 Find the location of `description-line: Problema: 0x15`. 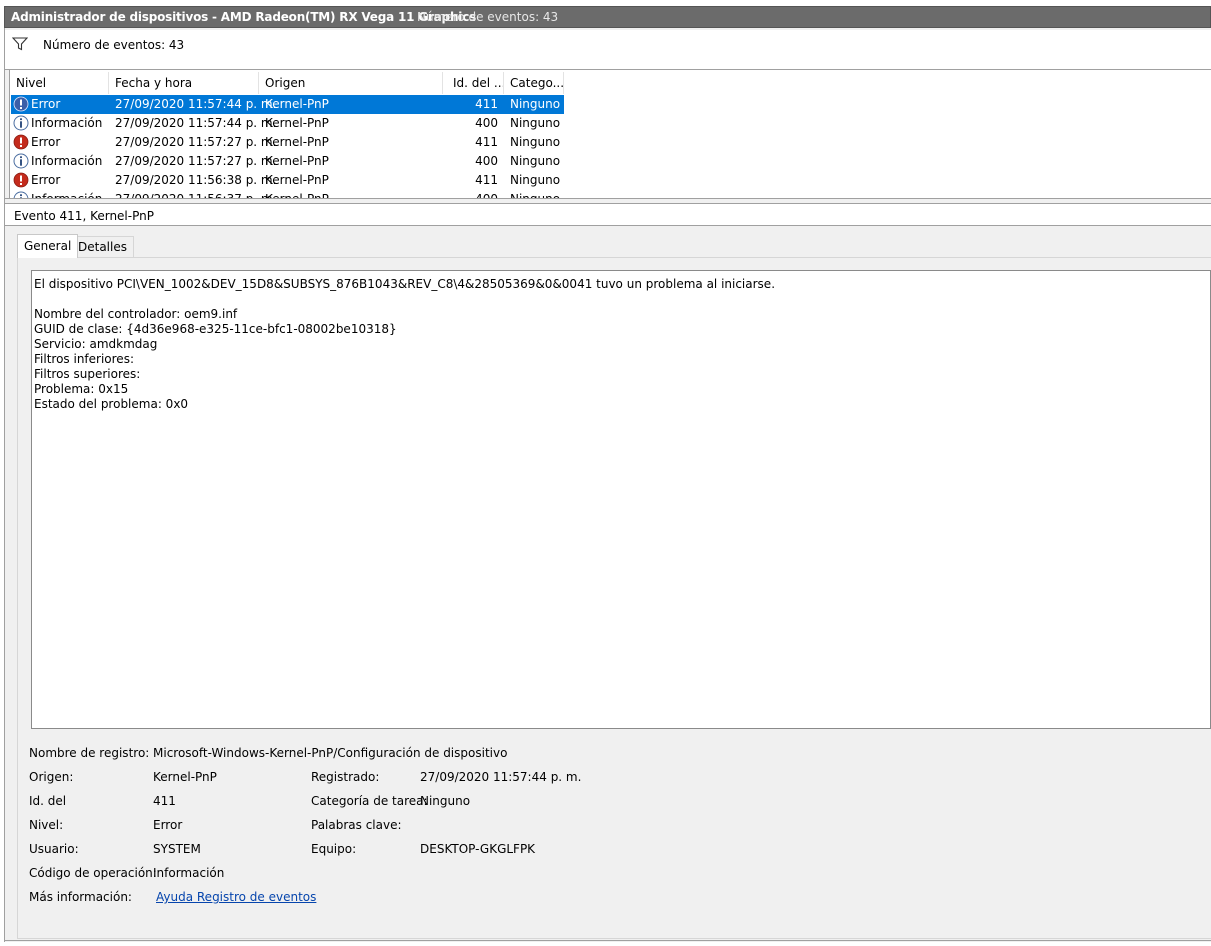

description-line: Problema: 0x15 is located at coordinates (81, 389).